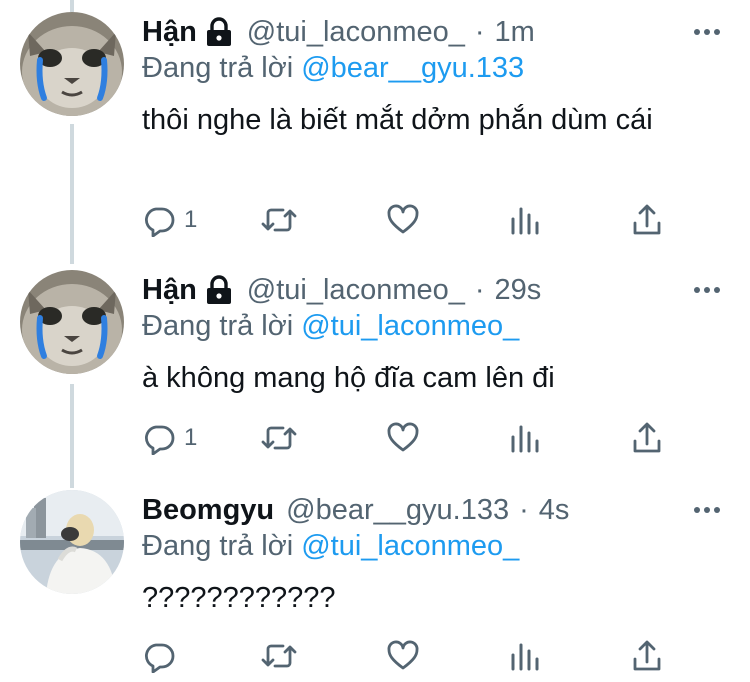 The height and width of the screenshot is (682, 750). Describe the element at coordinates (412, 68) in the screenshot. I see `mention-link: @bear__gyu.133` at that location.